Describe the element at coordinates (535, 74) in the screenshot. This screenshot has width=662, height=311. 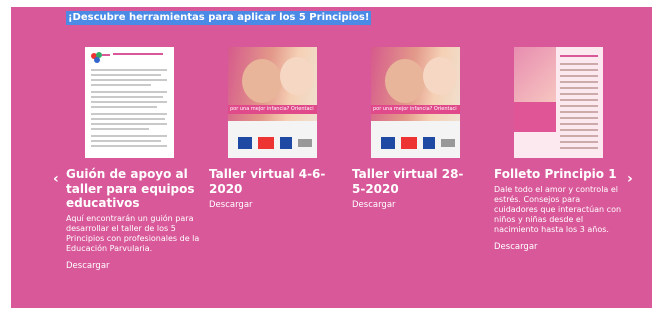
I see `child-photo` at that location.